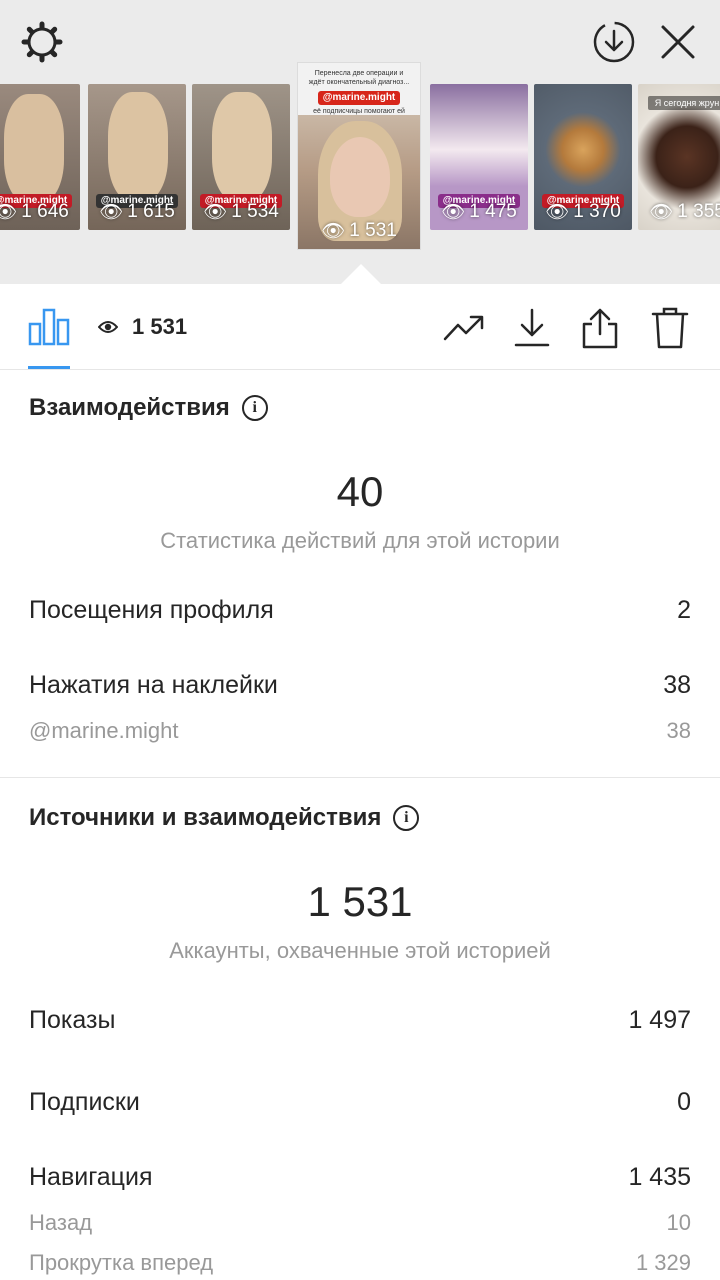  What do you see at coordinates (360, 730) in the screenshot?
I see `stat-subrow-mention: @marine.might 38` at bounding box center [360, 730].